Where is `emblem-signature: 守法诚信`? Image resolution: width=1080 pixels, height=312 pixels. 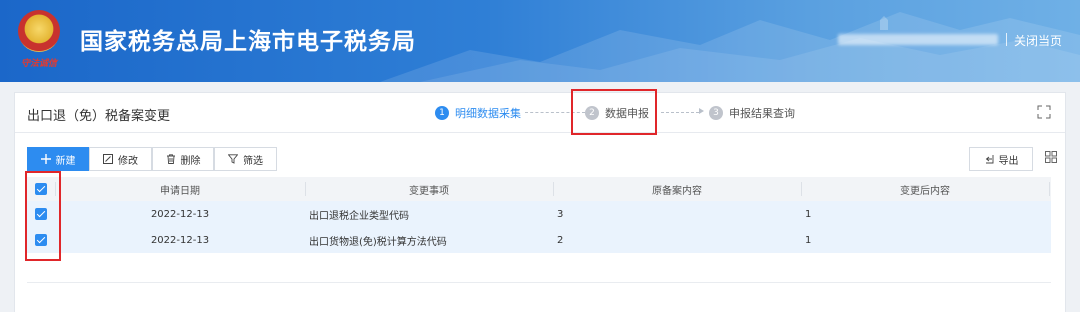 emblem-signature: 守法诚信 is located at coordinates (38, 64).